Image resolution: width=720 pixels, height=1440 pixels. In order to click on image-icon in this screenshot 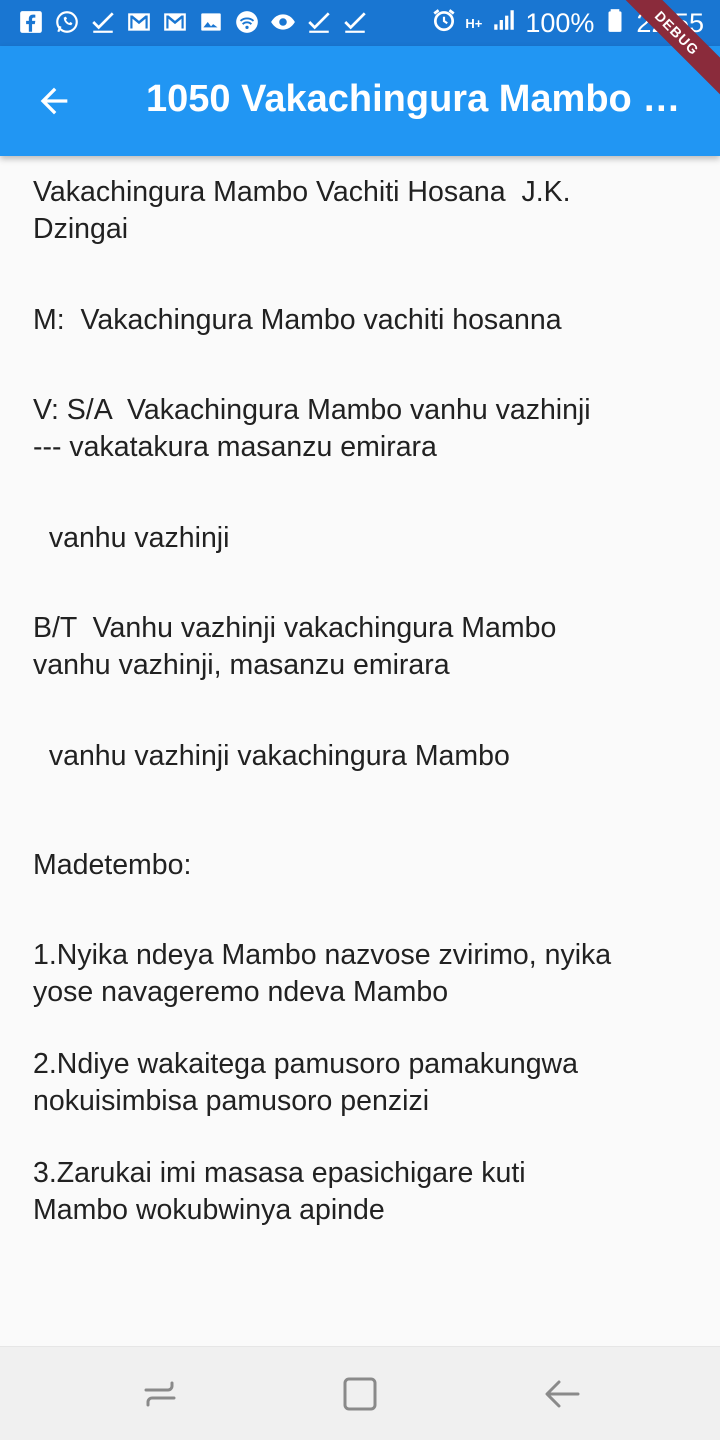, I will do `click(211, 22)`.